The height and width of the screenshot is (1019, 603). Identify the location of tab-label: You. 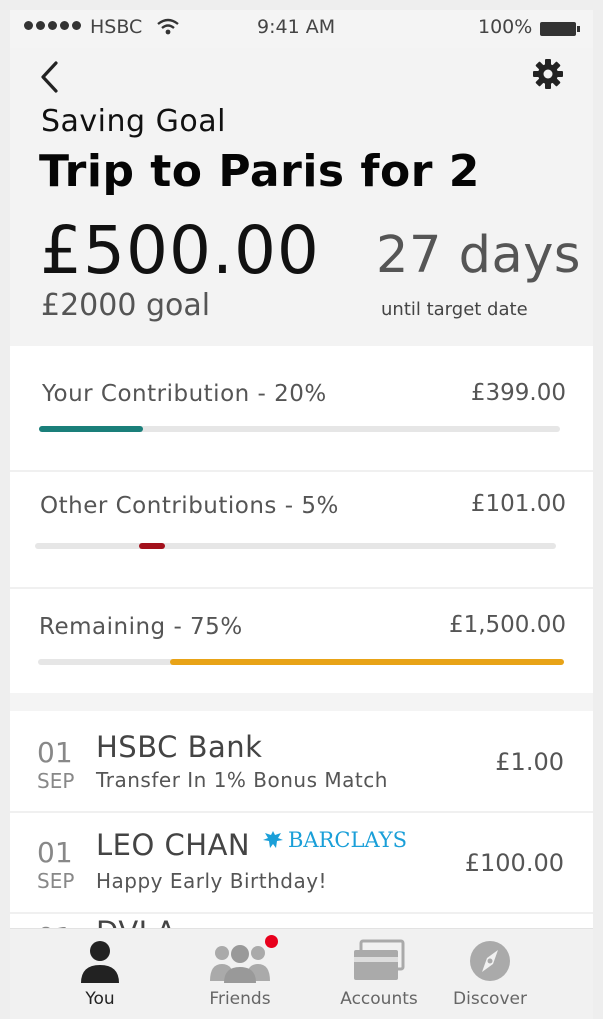
(100, 999).